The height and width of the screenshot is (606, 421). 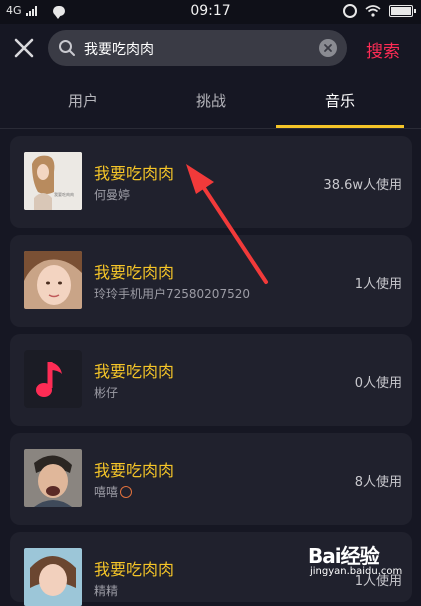 What do you see at coordinates (356, 571) in the screenshot?
I see `watermark-url: jingyan.baidu.com` at bounding box center [356, 571].